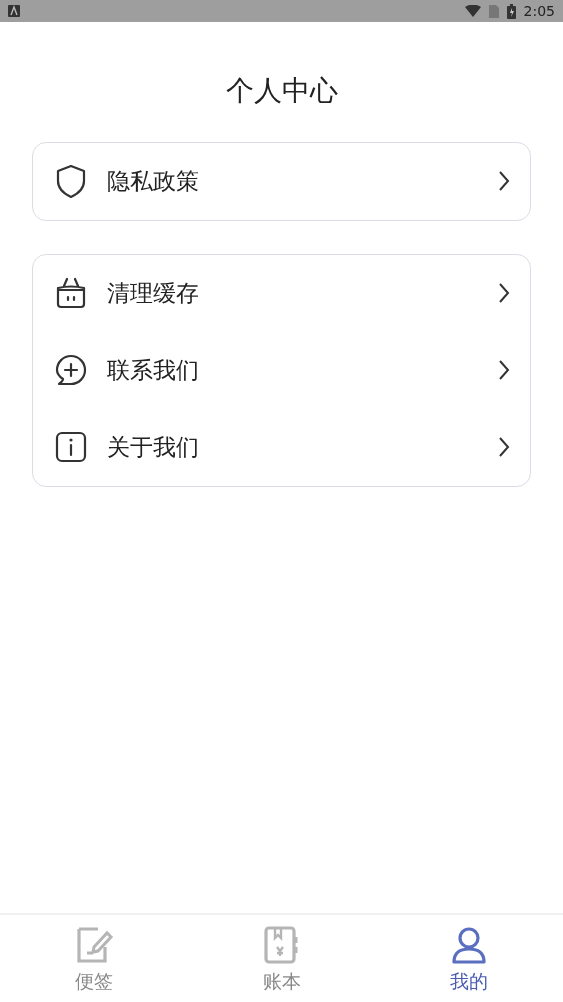  What do you see at coordinates (153, 181) in the screenshot?
I see `menu-label: 隐私政策` at bounding box center [153, 181].